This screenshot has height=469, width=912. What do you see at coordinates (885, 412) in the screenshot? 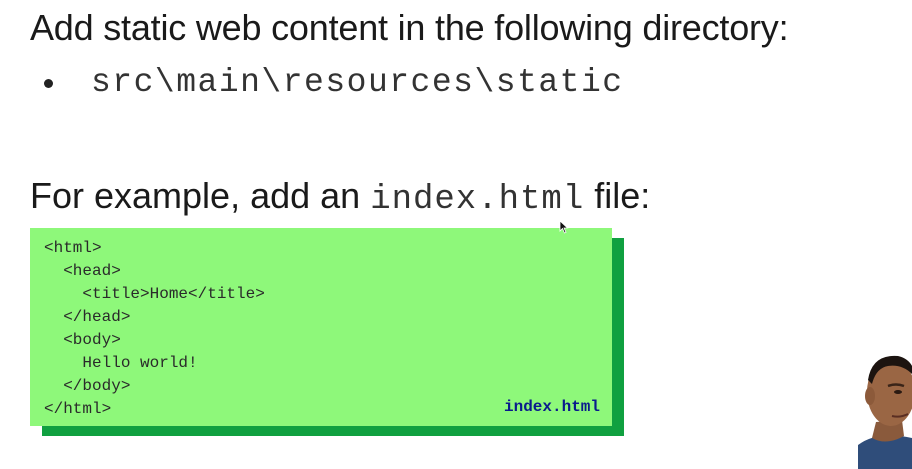
I see `presenter-video-thumbnail` at bounding box center [885, 412].